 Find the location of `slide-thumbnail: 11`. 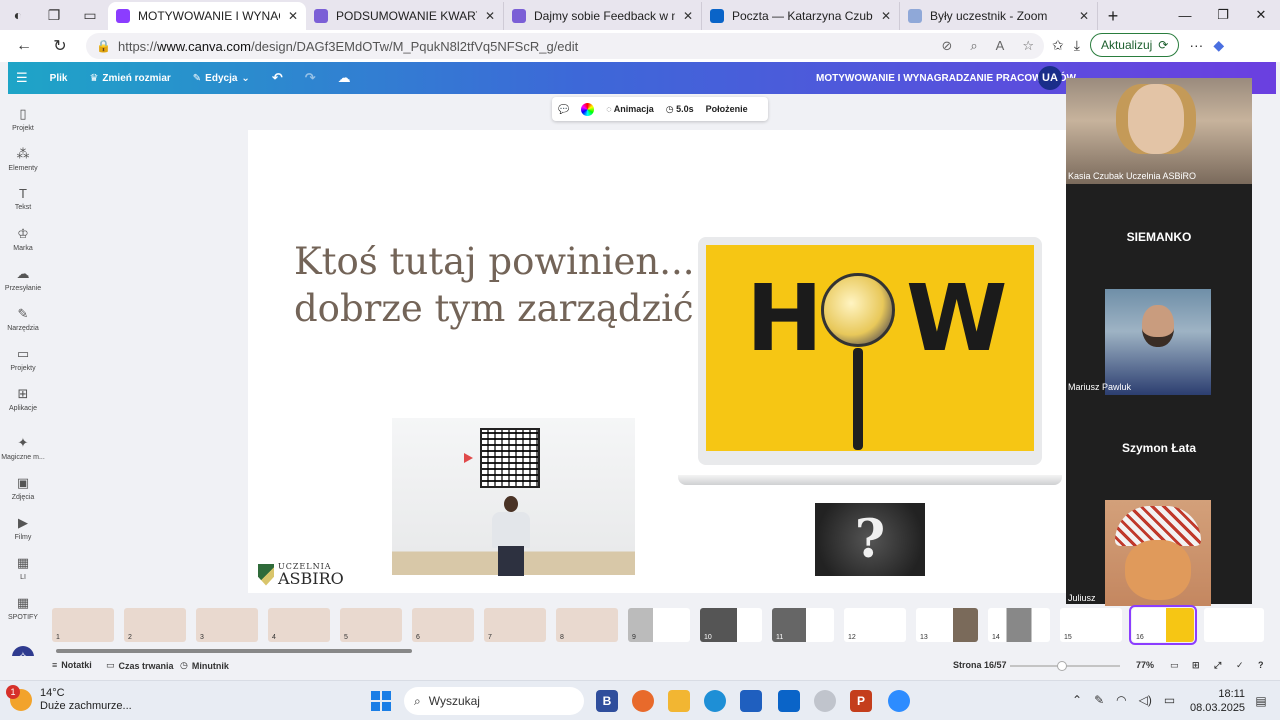

slide-thumbnail: 11 is located at coordinates (803, 625).